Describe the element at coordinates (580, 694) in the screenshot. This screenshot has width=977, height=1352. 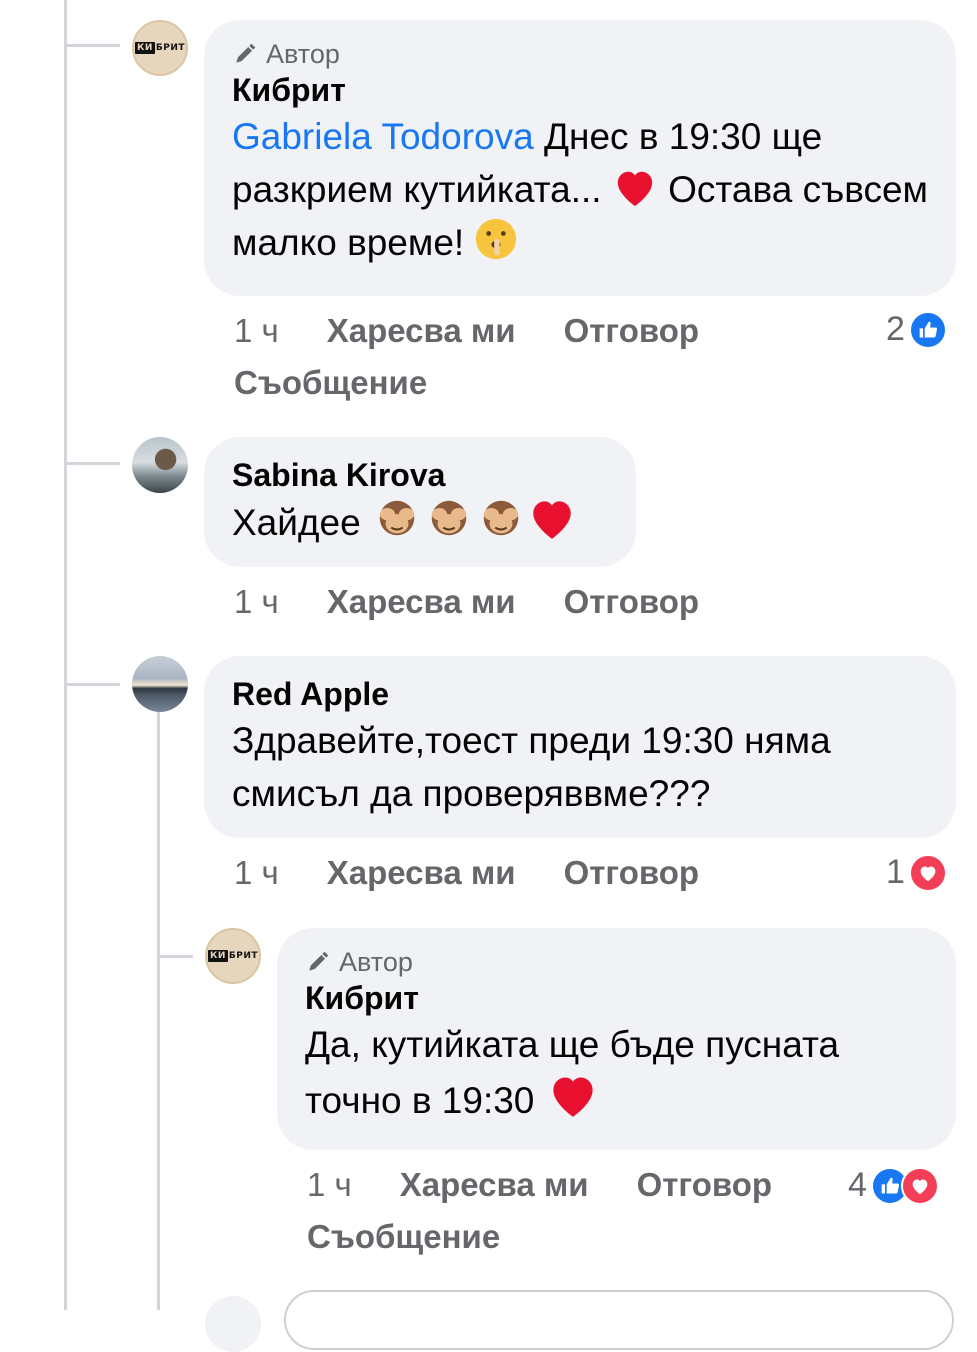
I see `comment-author-name: Red Apple` at that location.